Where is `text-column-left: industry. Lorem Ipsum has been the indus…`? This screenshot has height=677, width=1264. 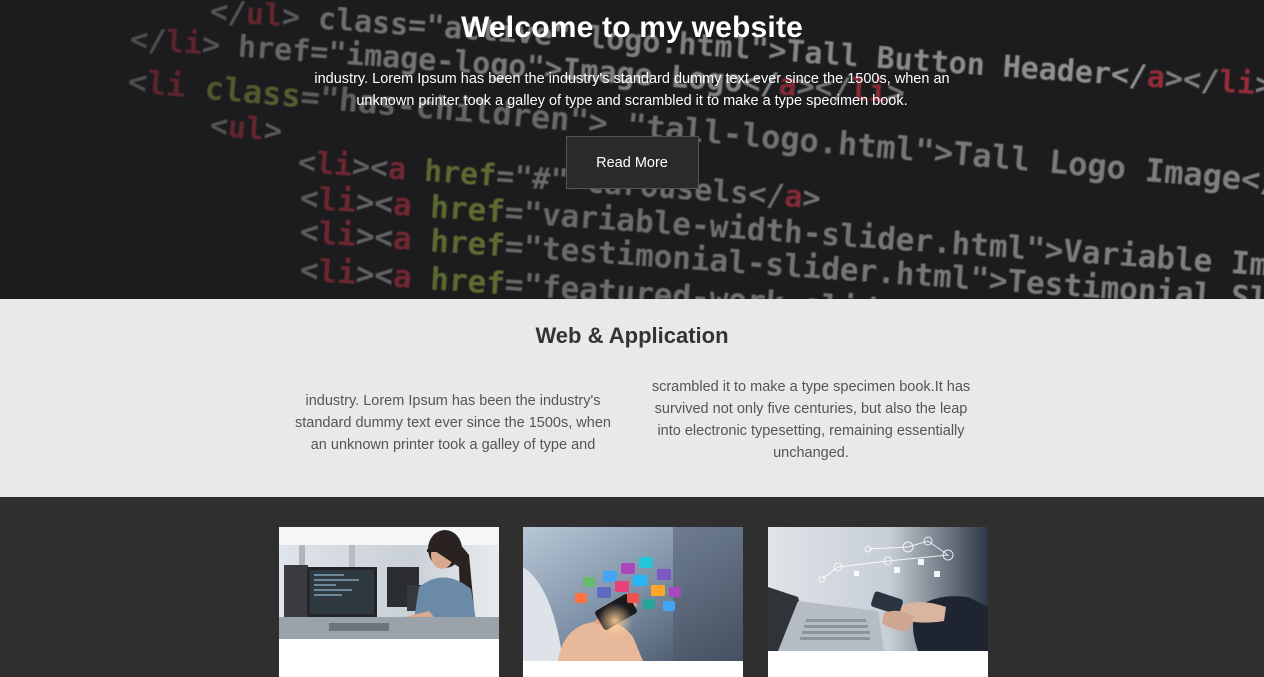
text-column-left: industry. Lorem Ipsum has been the indus… is located at coordinates (453, 423).